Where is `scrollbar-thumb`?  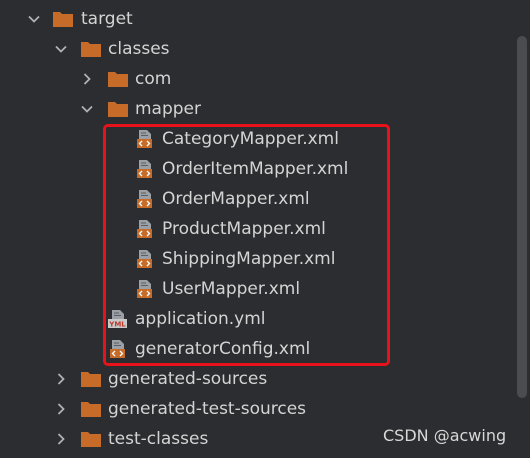
scrollbar-thumb is located at coordinates (522, 217).